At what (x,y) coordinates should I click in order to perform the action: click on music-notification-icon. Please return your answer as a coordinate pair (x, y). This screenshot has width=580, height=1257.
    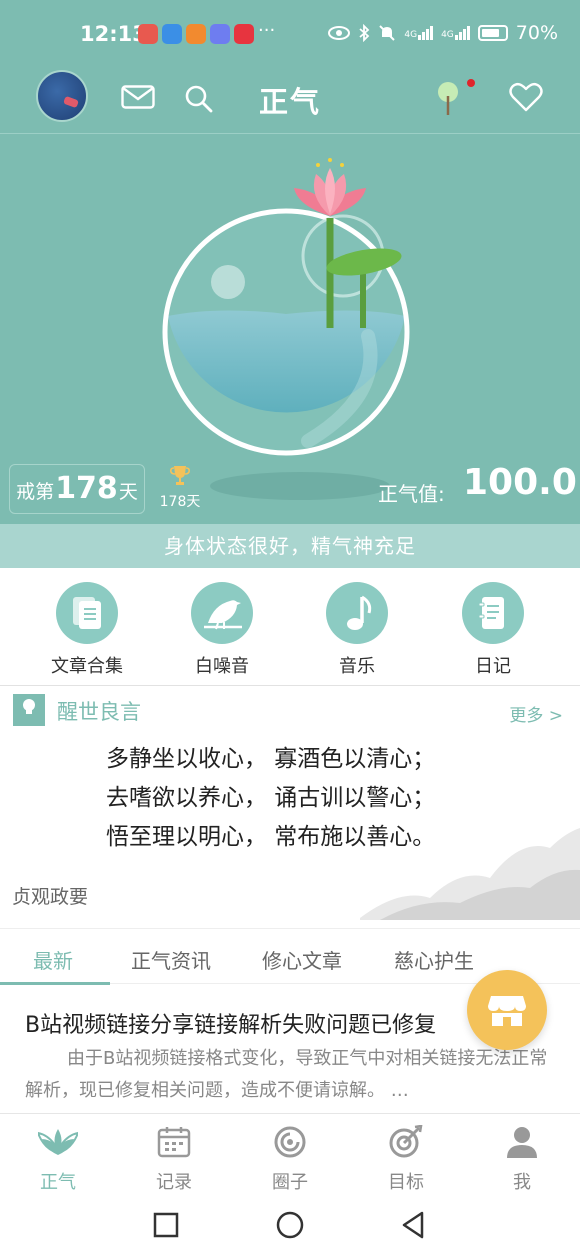
    Looking at the image, I should click on (220, 34).